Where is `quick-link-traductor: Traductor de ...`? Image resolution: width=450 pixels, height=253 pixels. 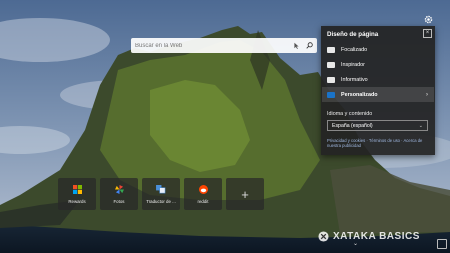
quick-link-traductor: Traductor de ... is located at coordinates (161, 194).